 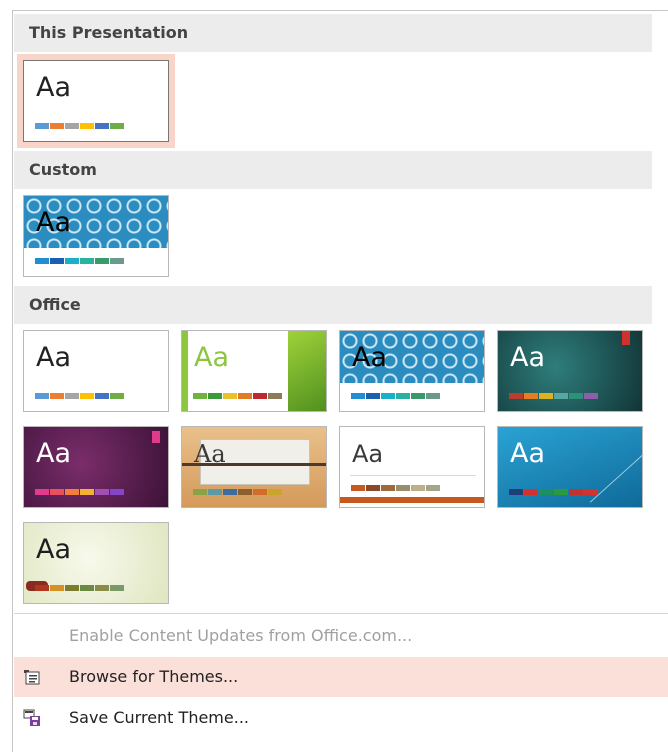 I want to click on section-header-this-presentation: This Presentation, so click(x=333, y=33).